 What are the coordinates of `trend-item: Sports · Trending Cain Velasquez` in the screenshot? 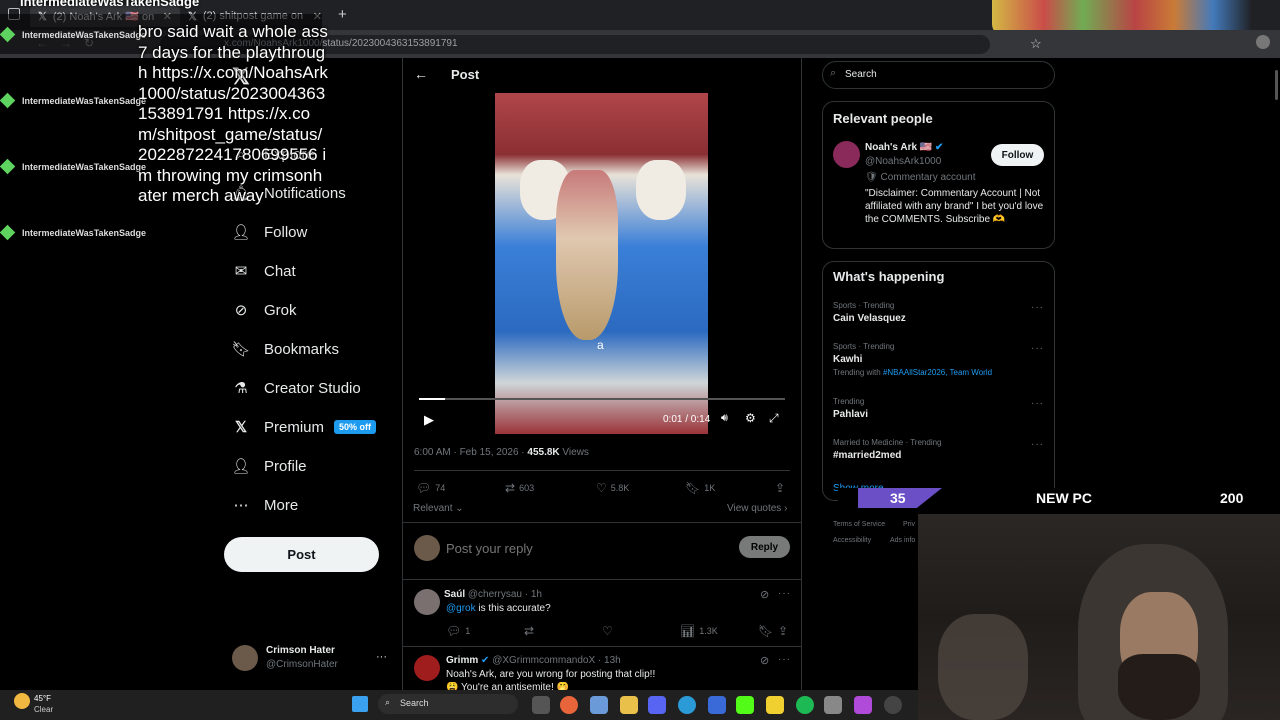 It's located at (939, 316).